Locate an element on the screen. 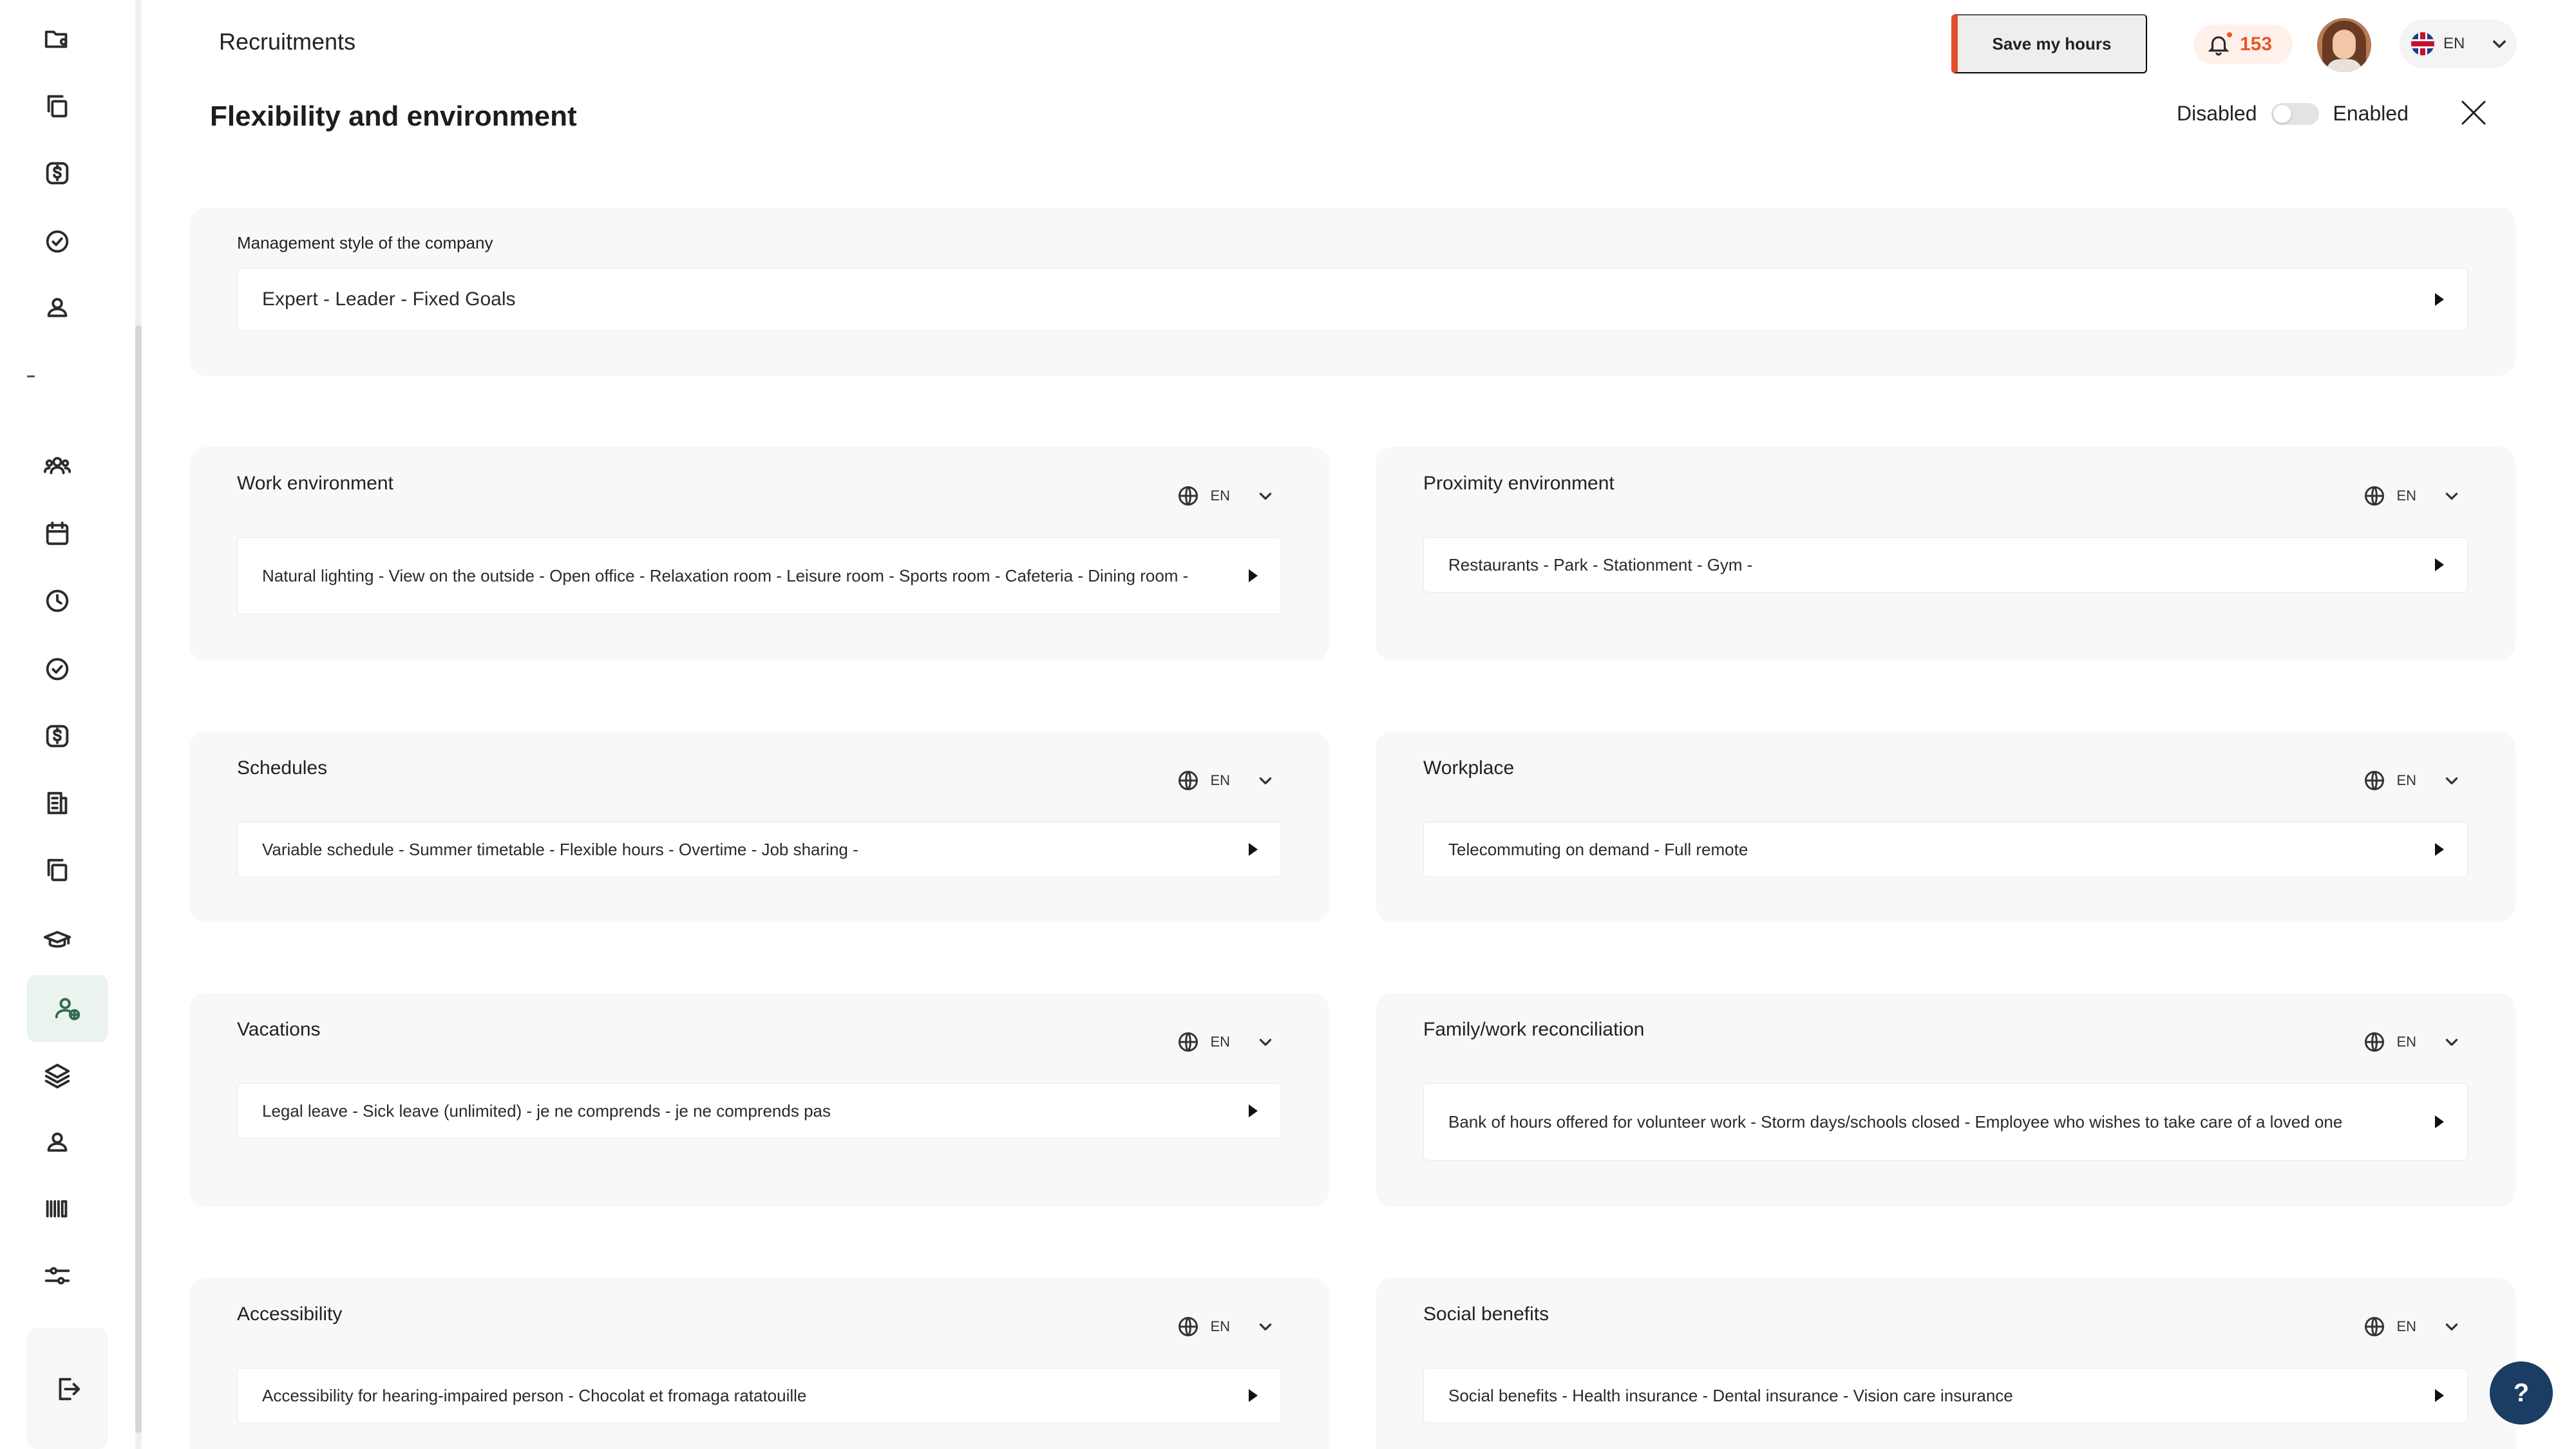  layers-icon is located at coordinates (57, 1075).